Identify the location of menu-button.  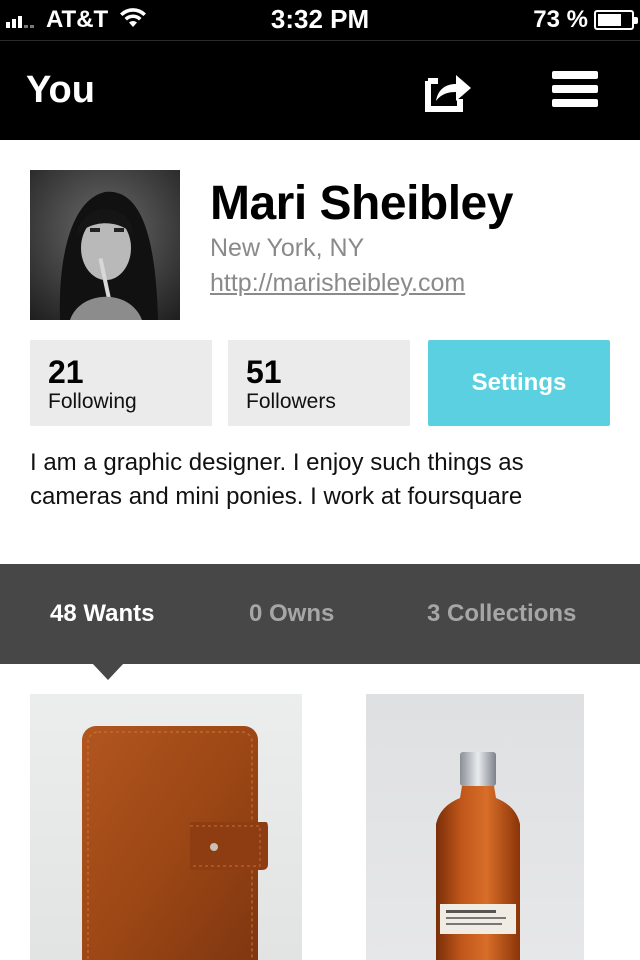
(575, 91).